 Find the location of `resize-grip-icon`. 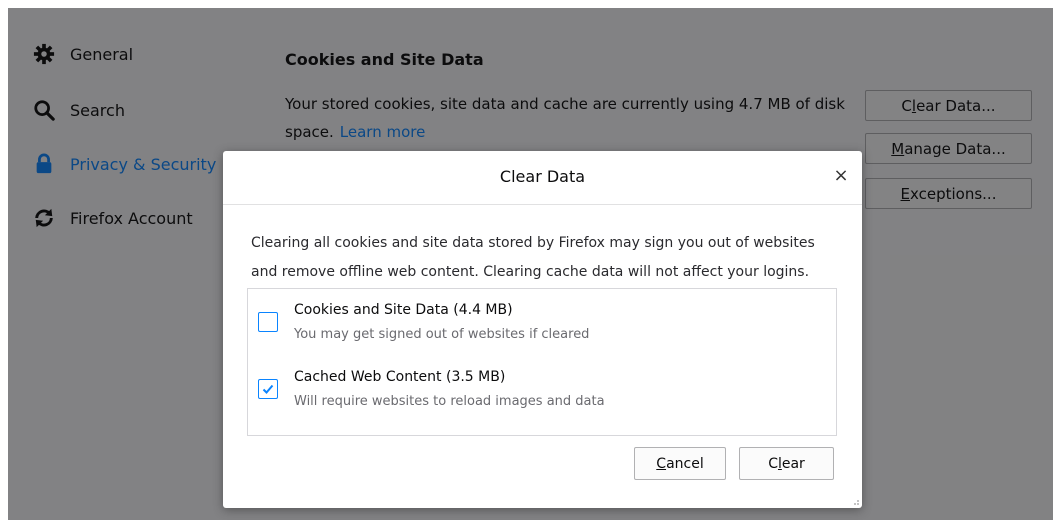

resize-grip-icon is located at coordinates (855, 501).